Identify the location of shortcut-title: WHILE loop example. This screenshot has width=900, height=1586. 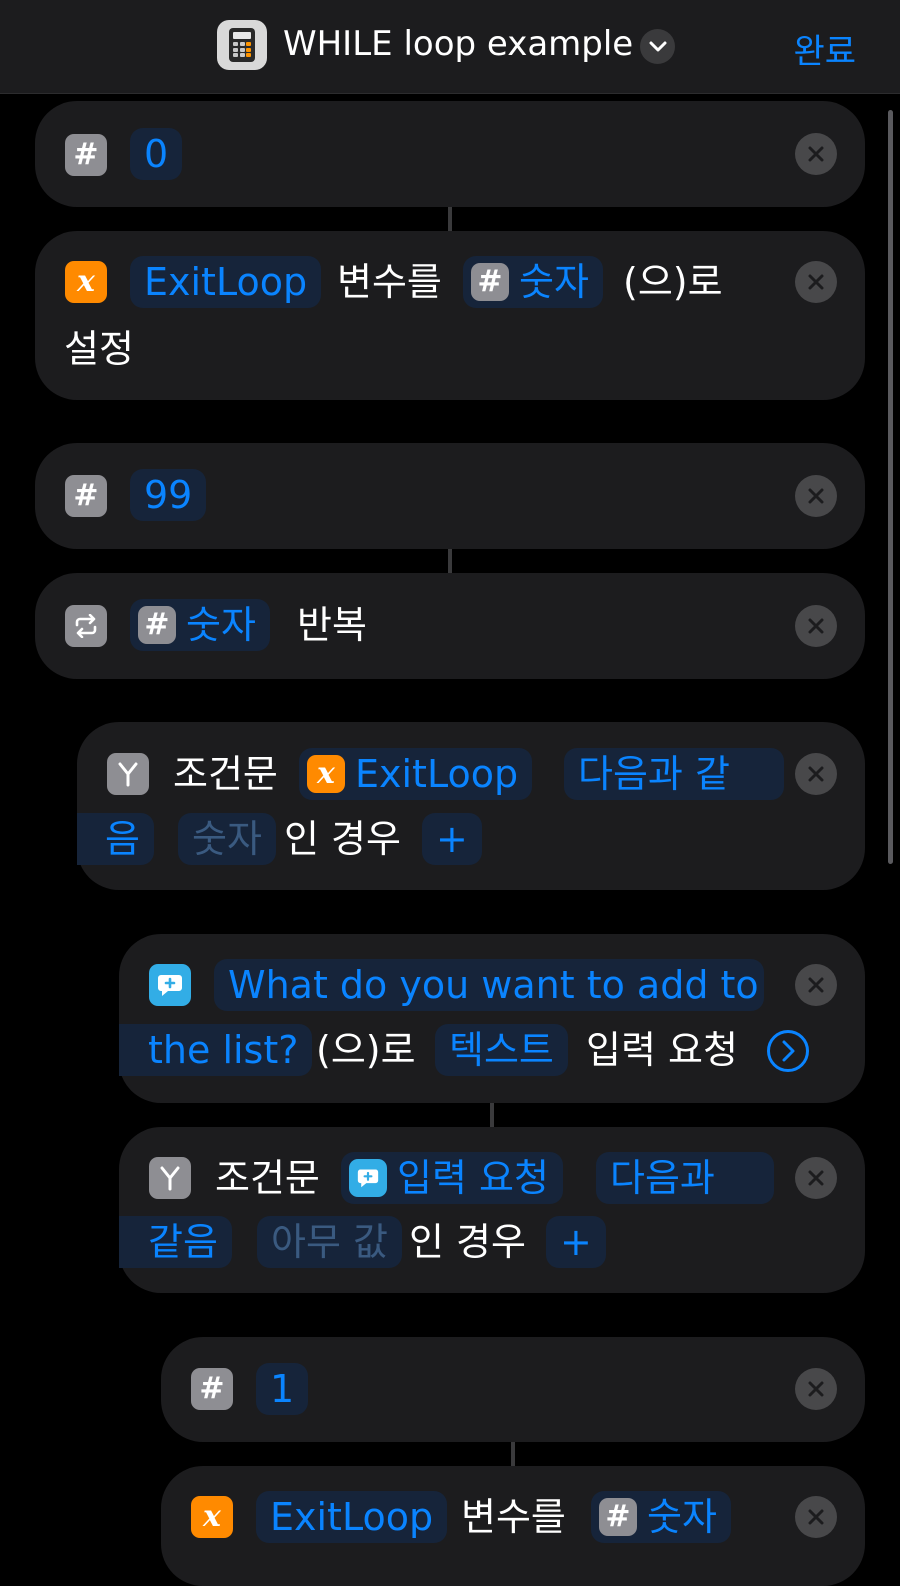
(458, 44).